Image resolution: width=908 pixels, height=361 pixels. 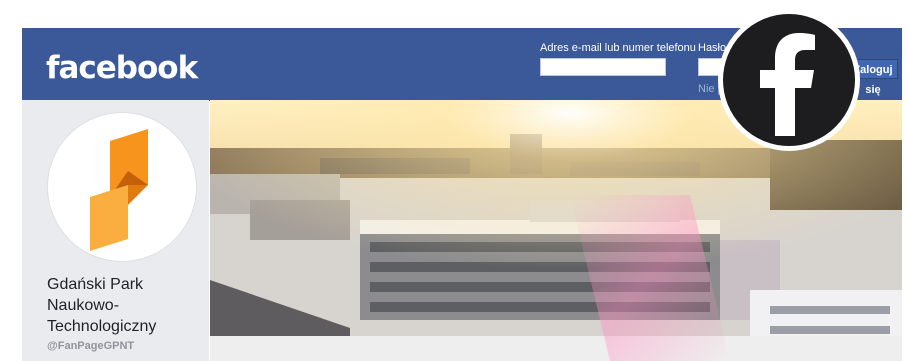 What do you see at coordinates (127, 305) in the screenshot?
I see `page-name: Gdański Park Naukowo- Technologiczny` at bounding box center [127, 305].